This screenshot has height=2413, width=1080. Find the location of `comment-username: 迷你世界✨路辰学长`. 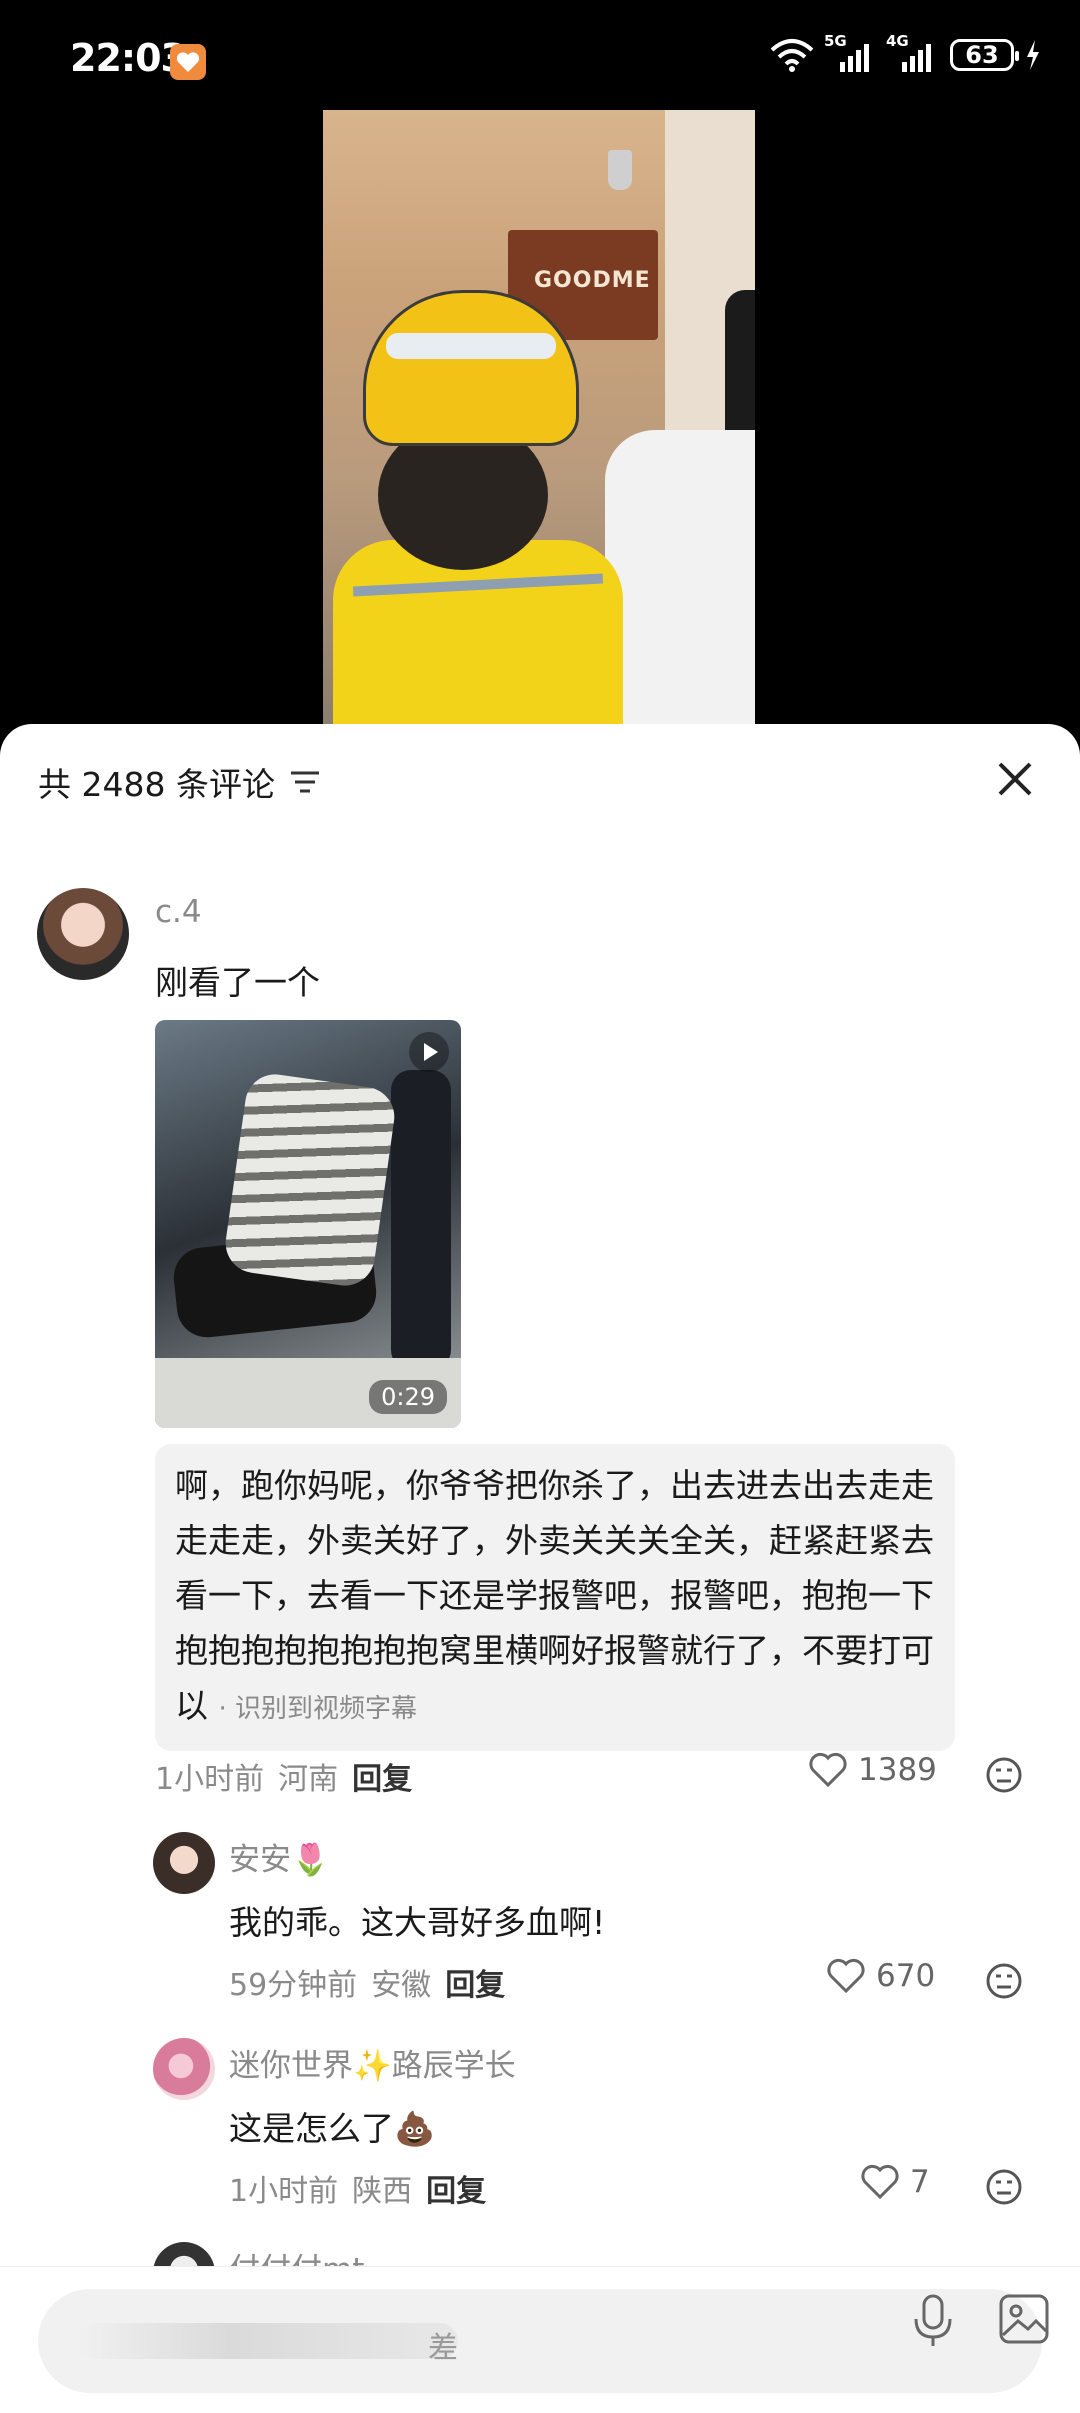

comment-username: 迷你世界✨路辰学长 is located at coordinates (372, 2062).